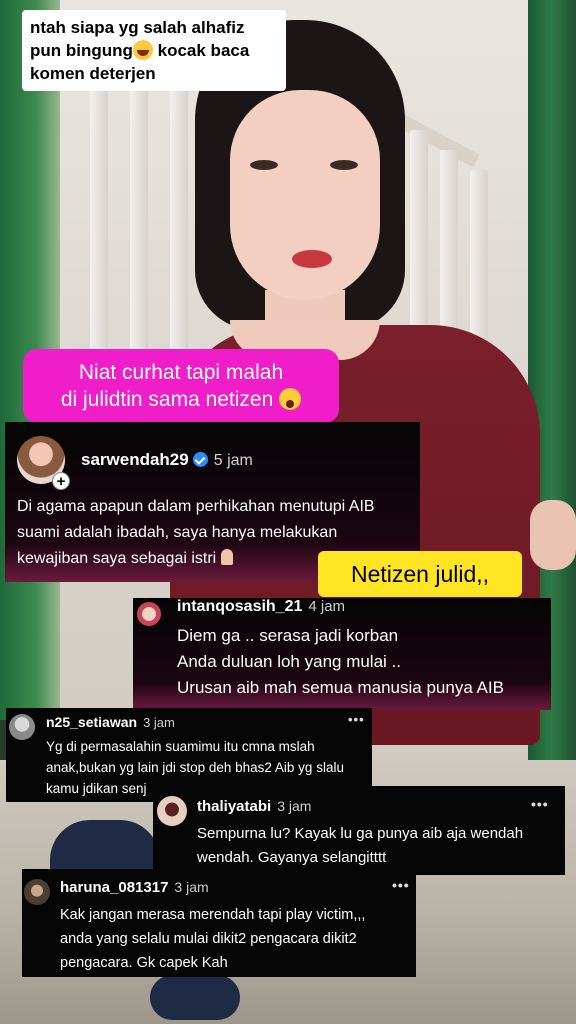 This screenshot has height=1024, width=576. I want to click on main-comment-time: 5 jam, so click(233, 460).